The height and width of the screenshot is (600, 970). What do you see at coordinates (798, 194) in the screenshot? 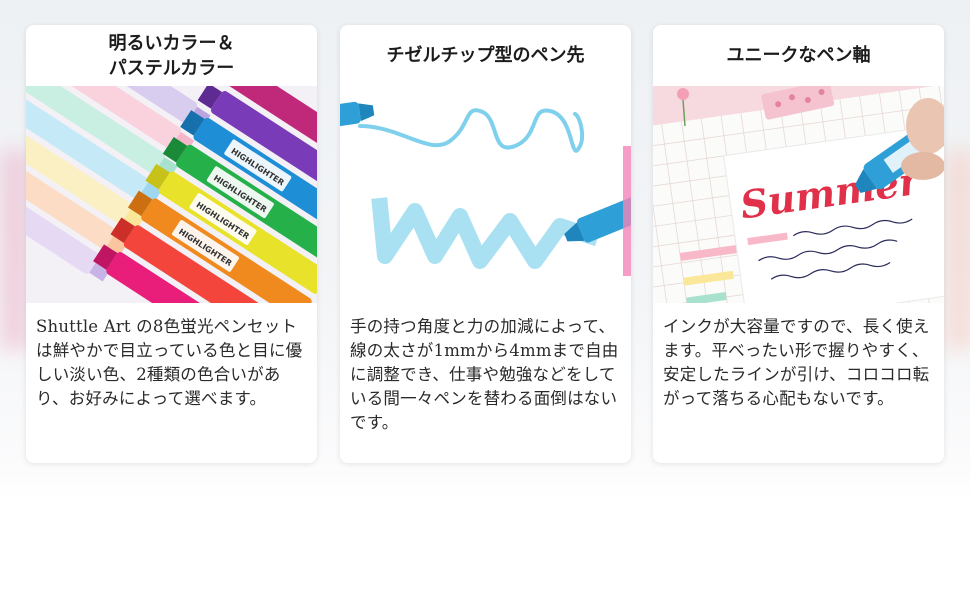
I see `notebook-summer-image: Summer` at bounding box center [798, 194].